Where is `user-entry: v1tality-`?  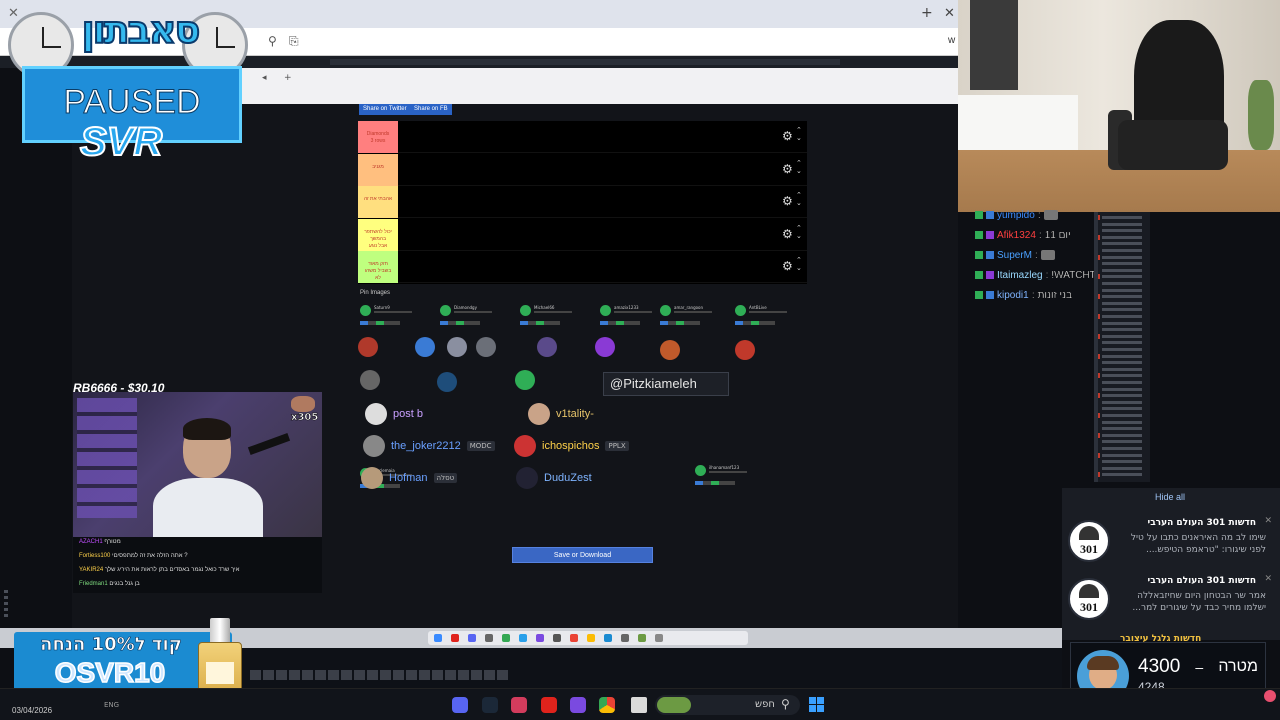 user-entry: v1tality- is located at coordinates (561, 414).